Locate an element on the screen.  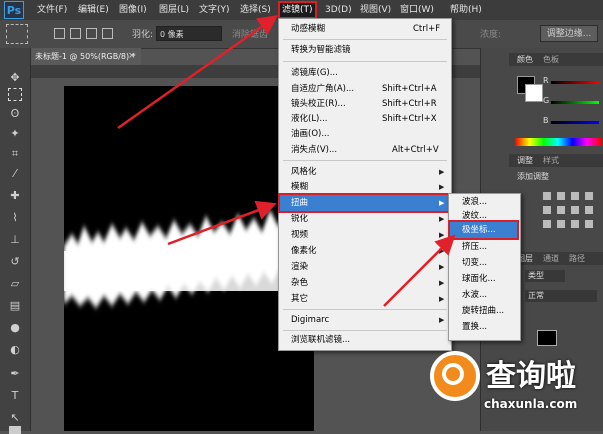
menu-item-other: 其它 is located at coordinates (299, 299).